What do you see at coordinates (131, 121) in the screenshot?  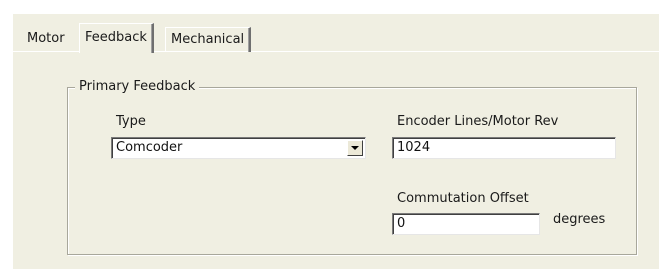 I see `type-label: Type` at bounding box center [131, 121].